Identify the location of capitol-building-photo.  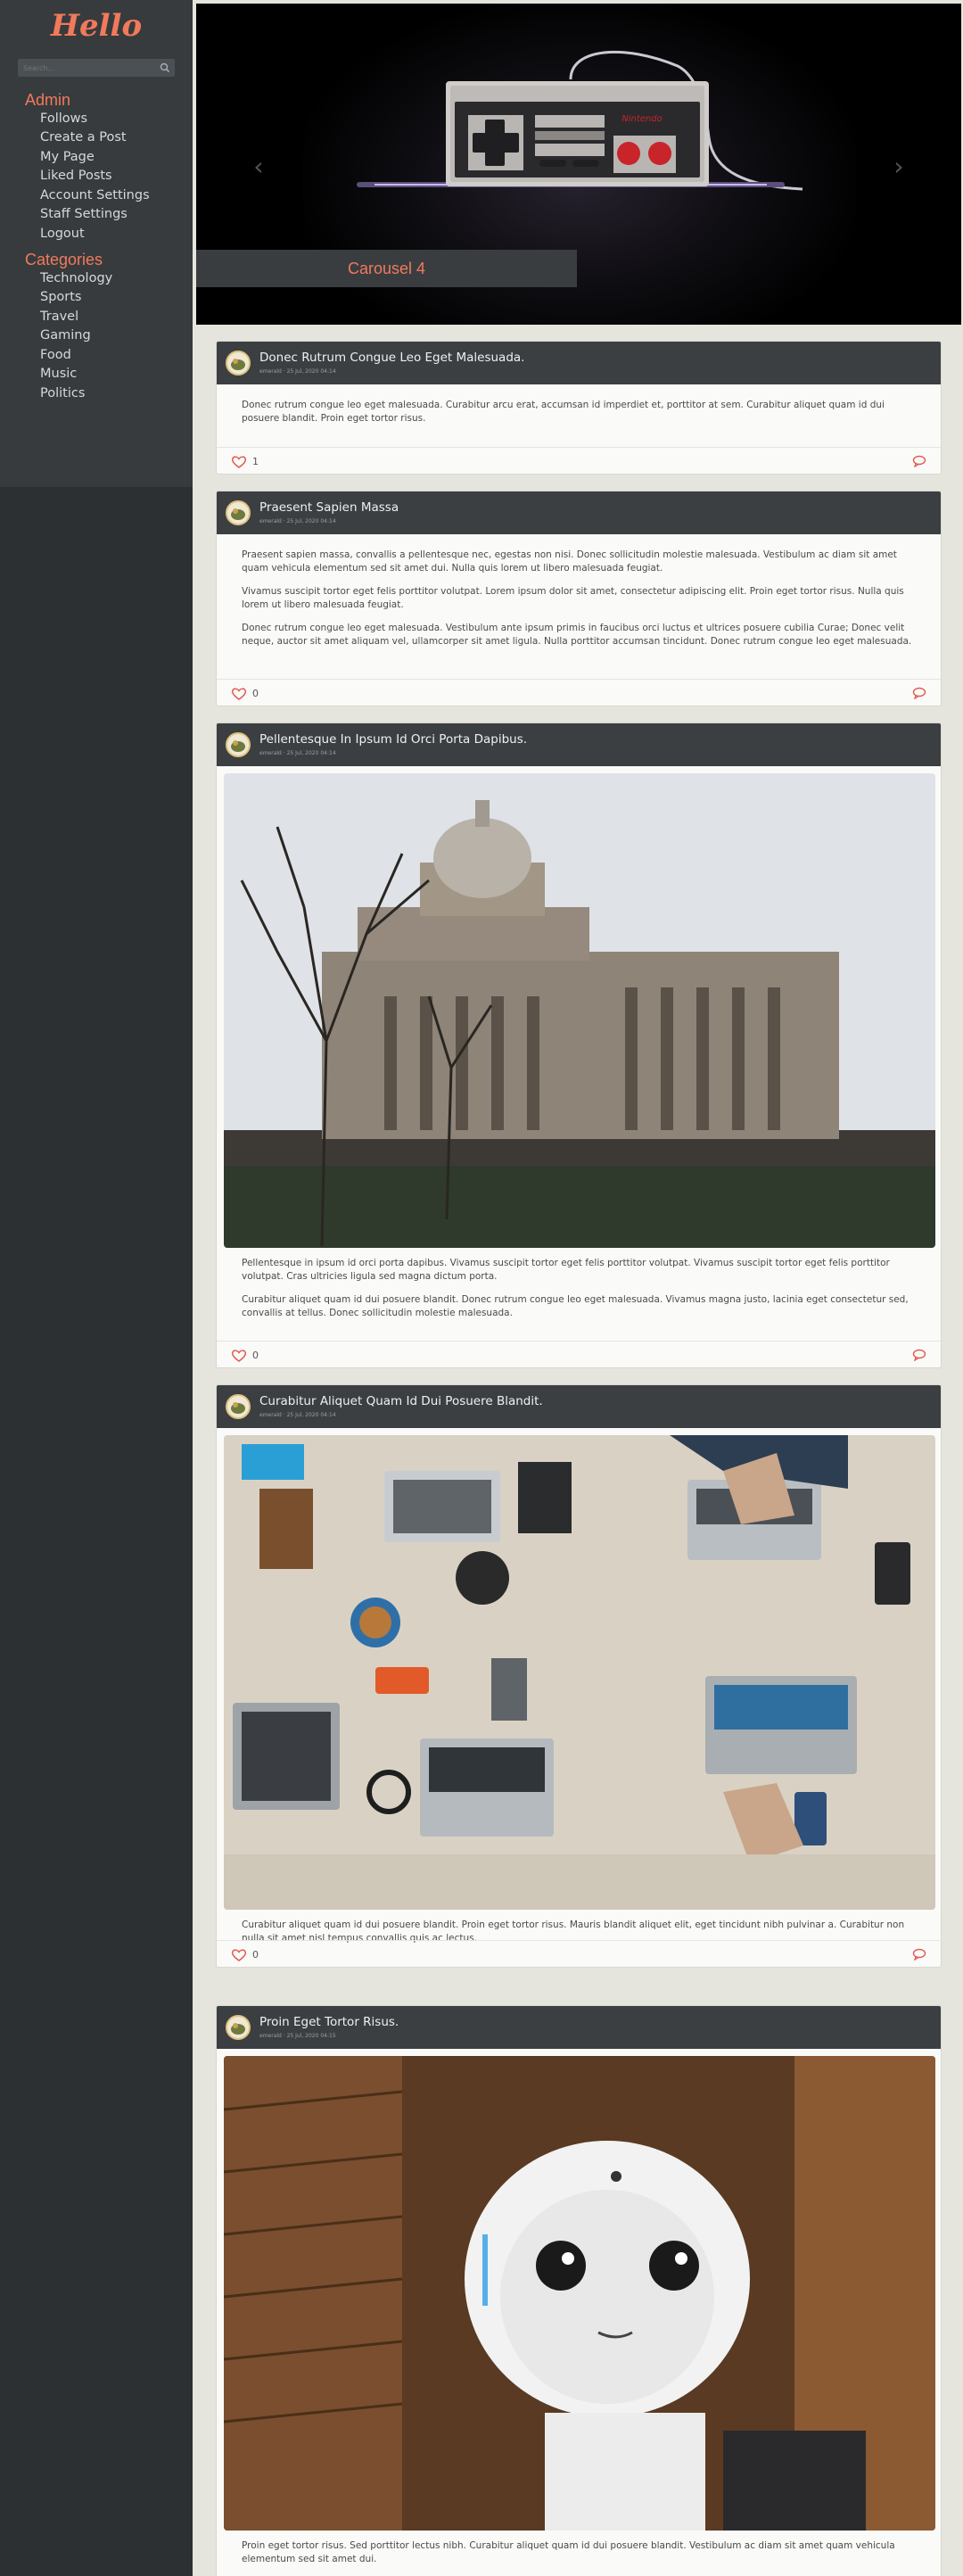
(579, 1011).